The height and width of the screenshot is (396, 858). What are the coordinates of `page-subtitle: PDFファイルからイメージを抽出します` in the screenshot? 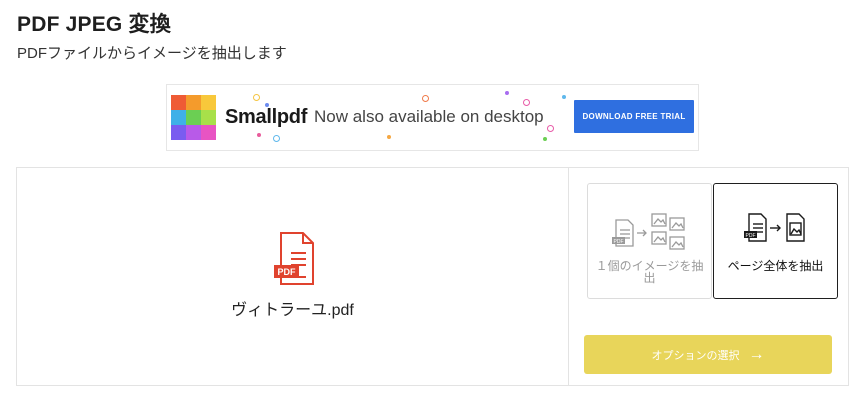 It's located at (152, 53).